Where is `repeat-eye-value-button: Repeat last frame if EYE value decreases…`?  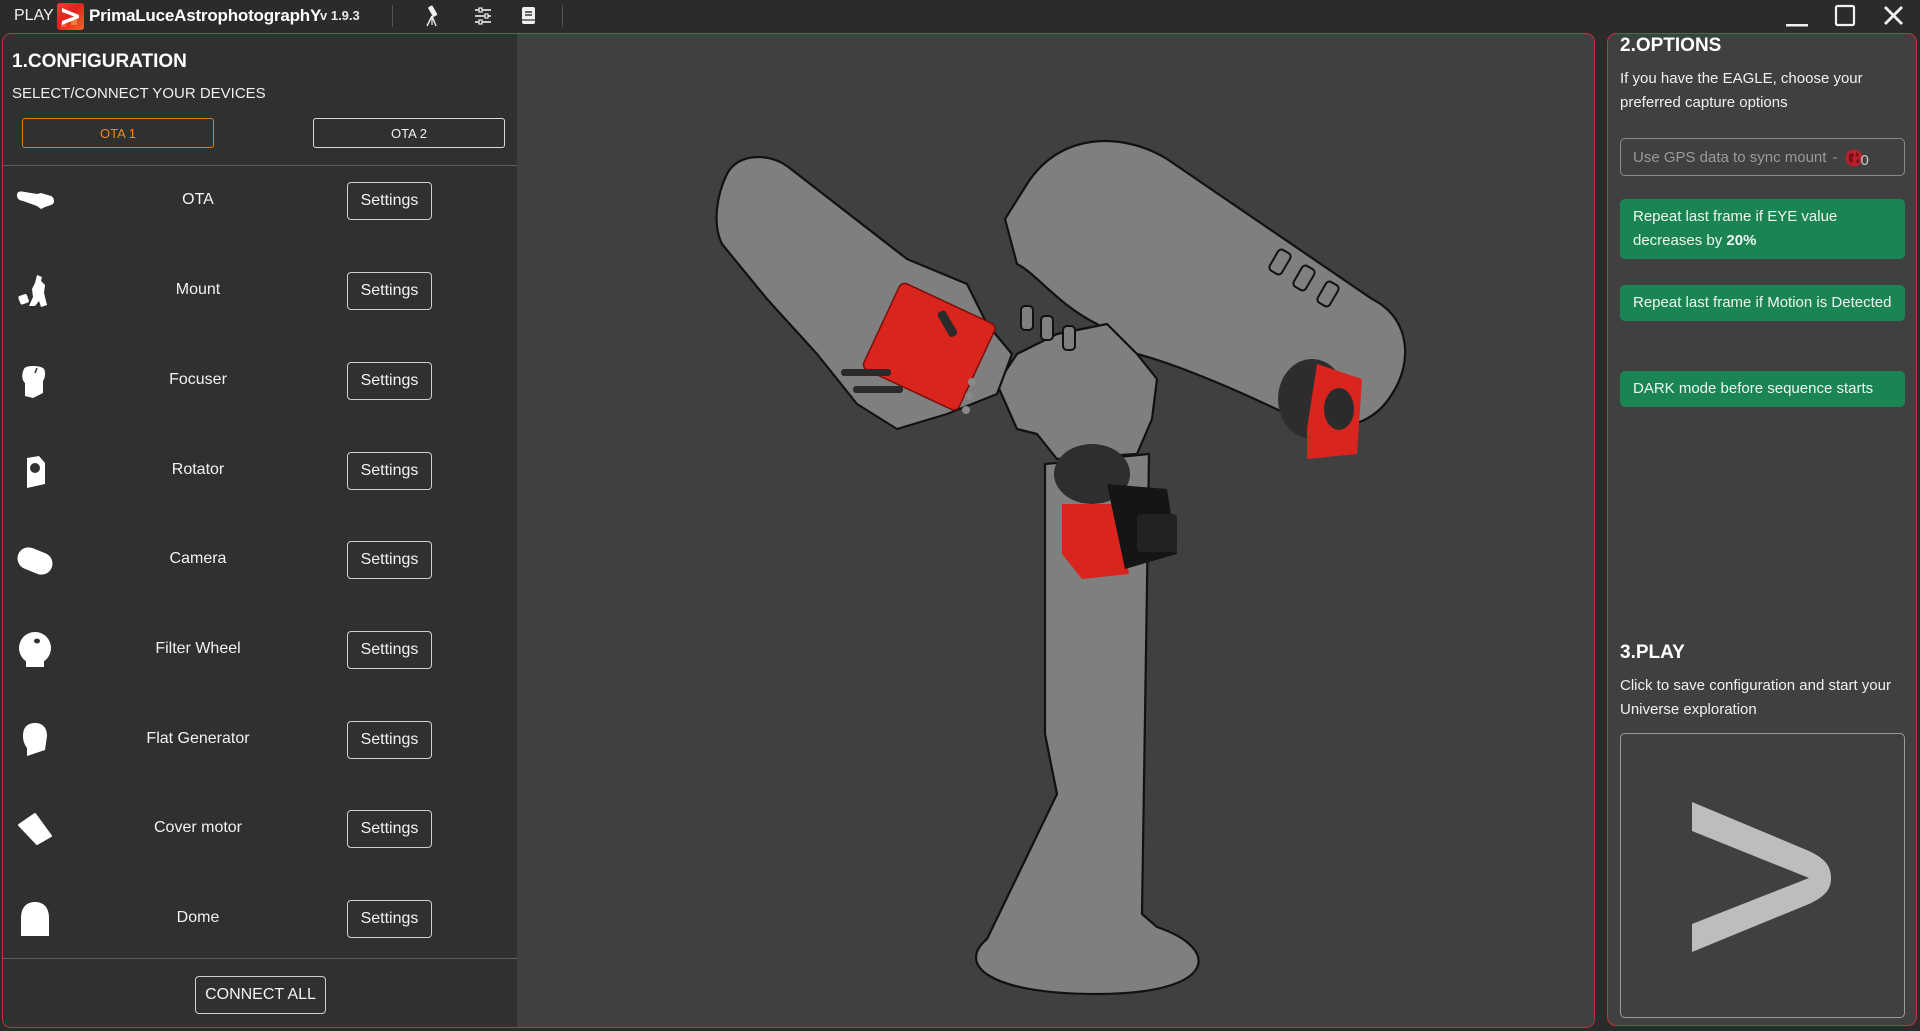 repeat-eye-value-button: Repeat last frame if EYE value decreases… is located at coordinates (1762, 229).